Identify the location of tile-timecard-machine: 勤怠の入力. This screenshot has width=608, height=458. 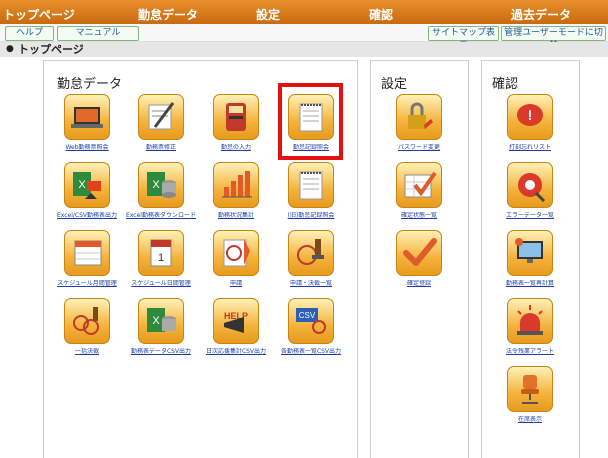
(236, 129).